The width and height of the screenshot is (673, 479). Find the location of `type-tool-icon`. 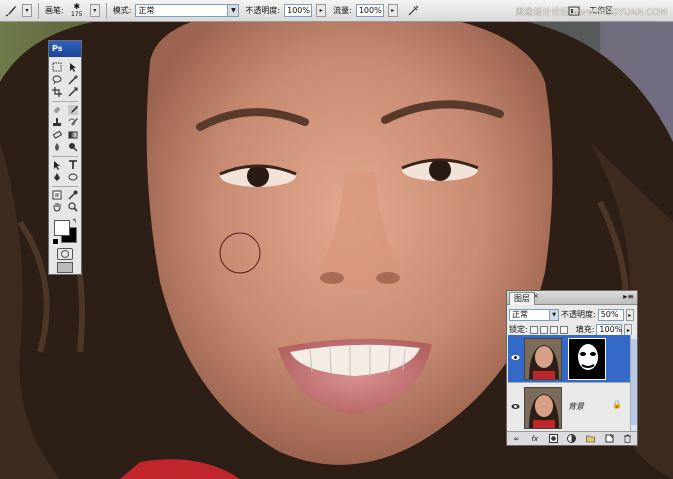

type-tool-icon is located at coordinates (73, 164).